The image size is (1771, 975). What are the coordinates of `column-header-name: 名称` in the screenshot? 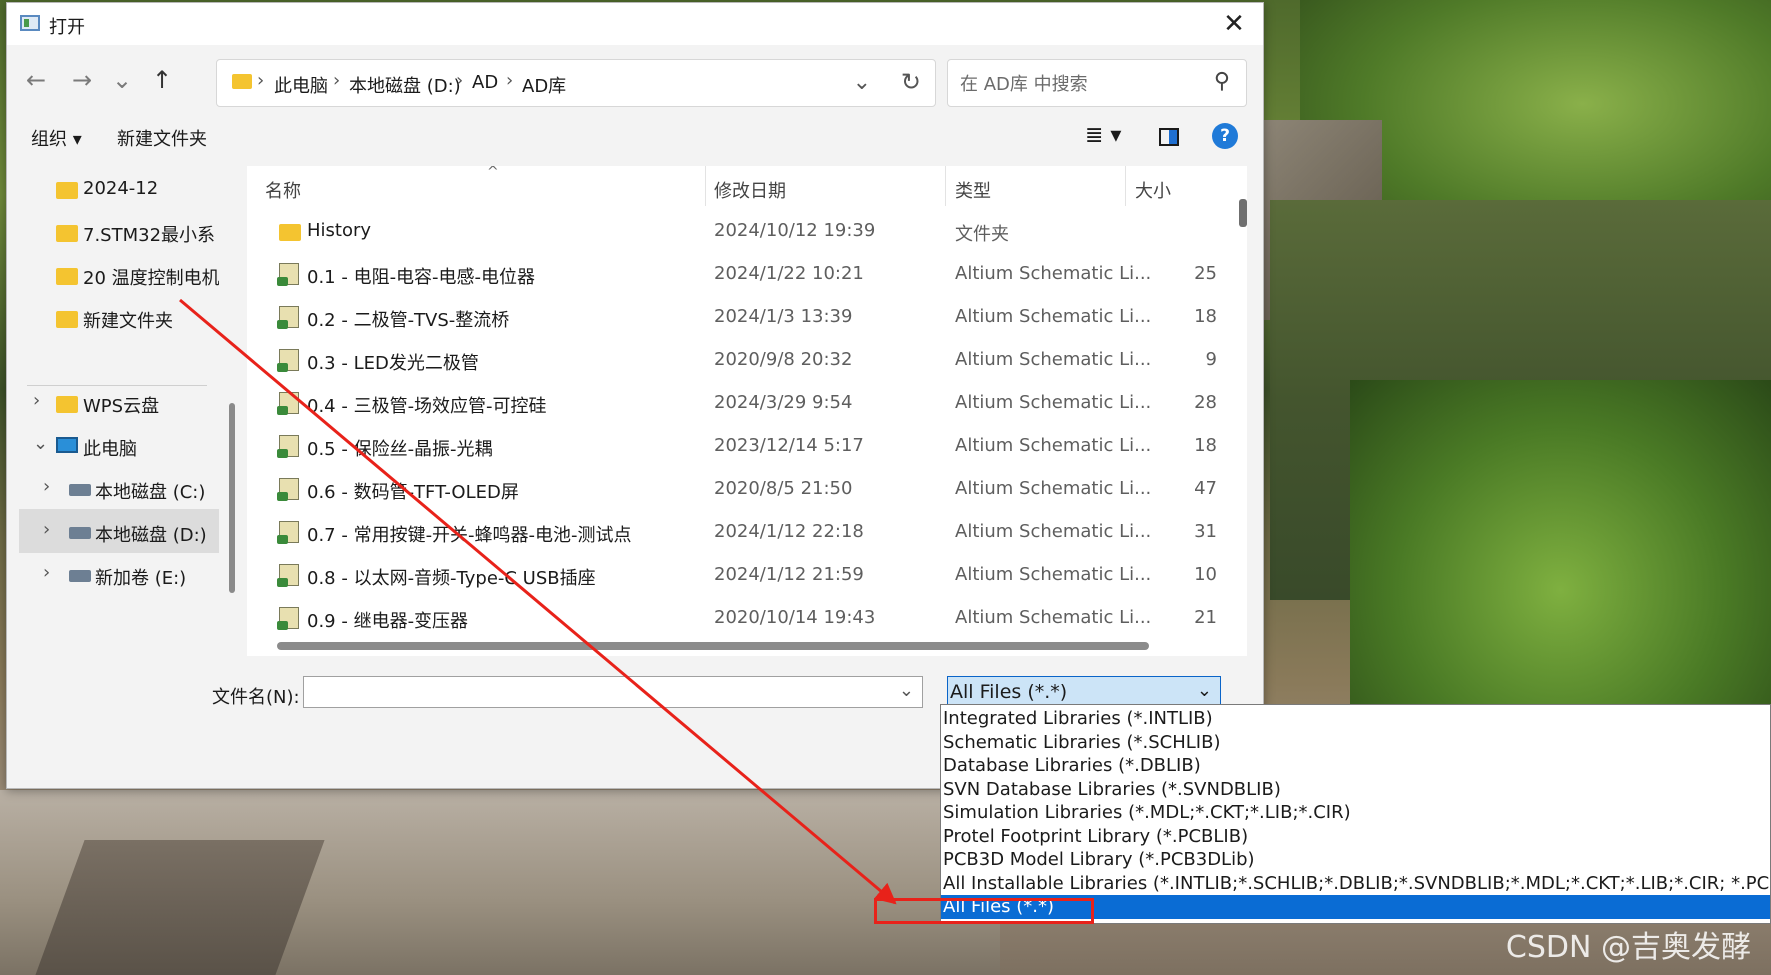 It's located at (283, 190).